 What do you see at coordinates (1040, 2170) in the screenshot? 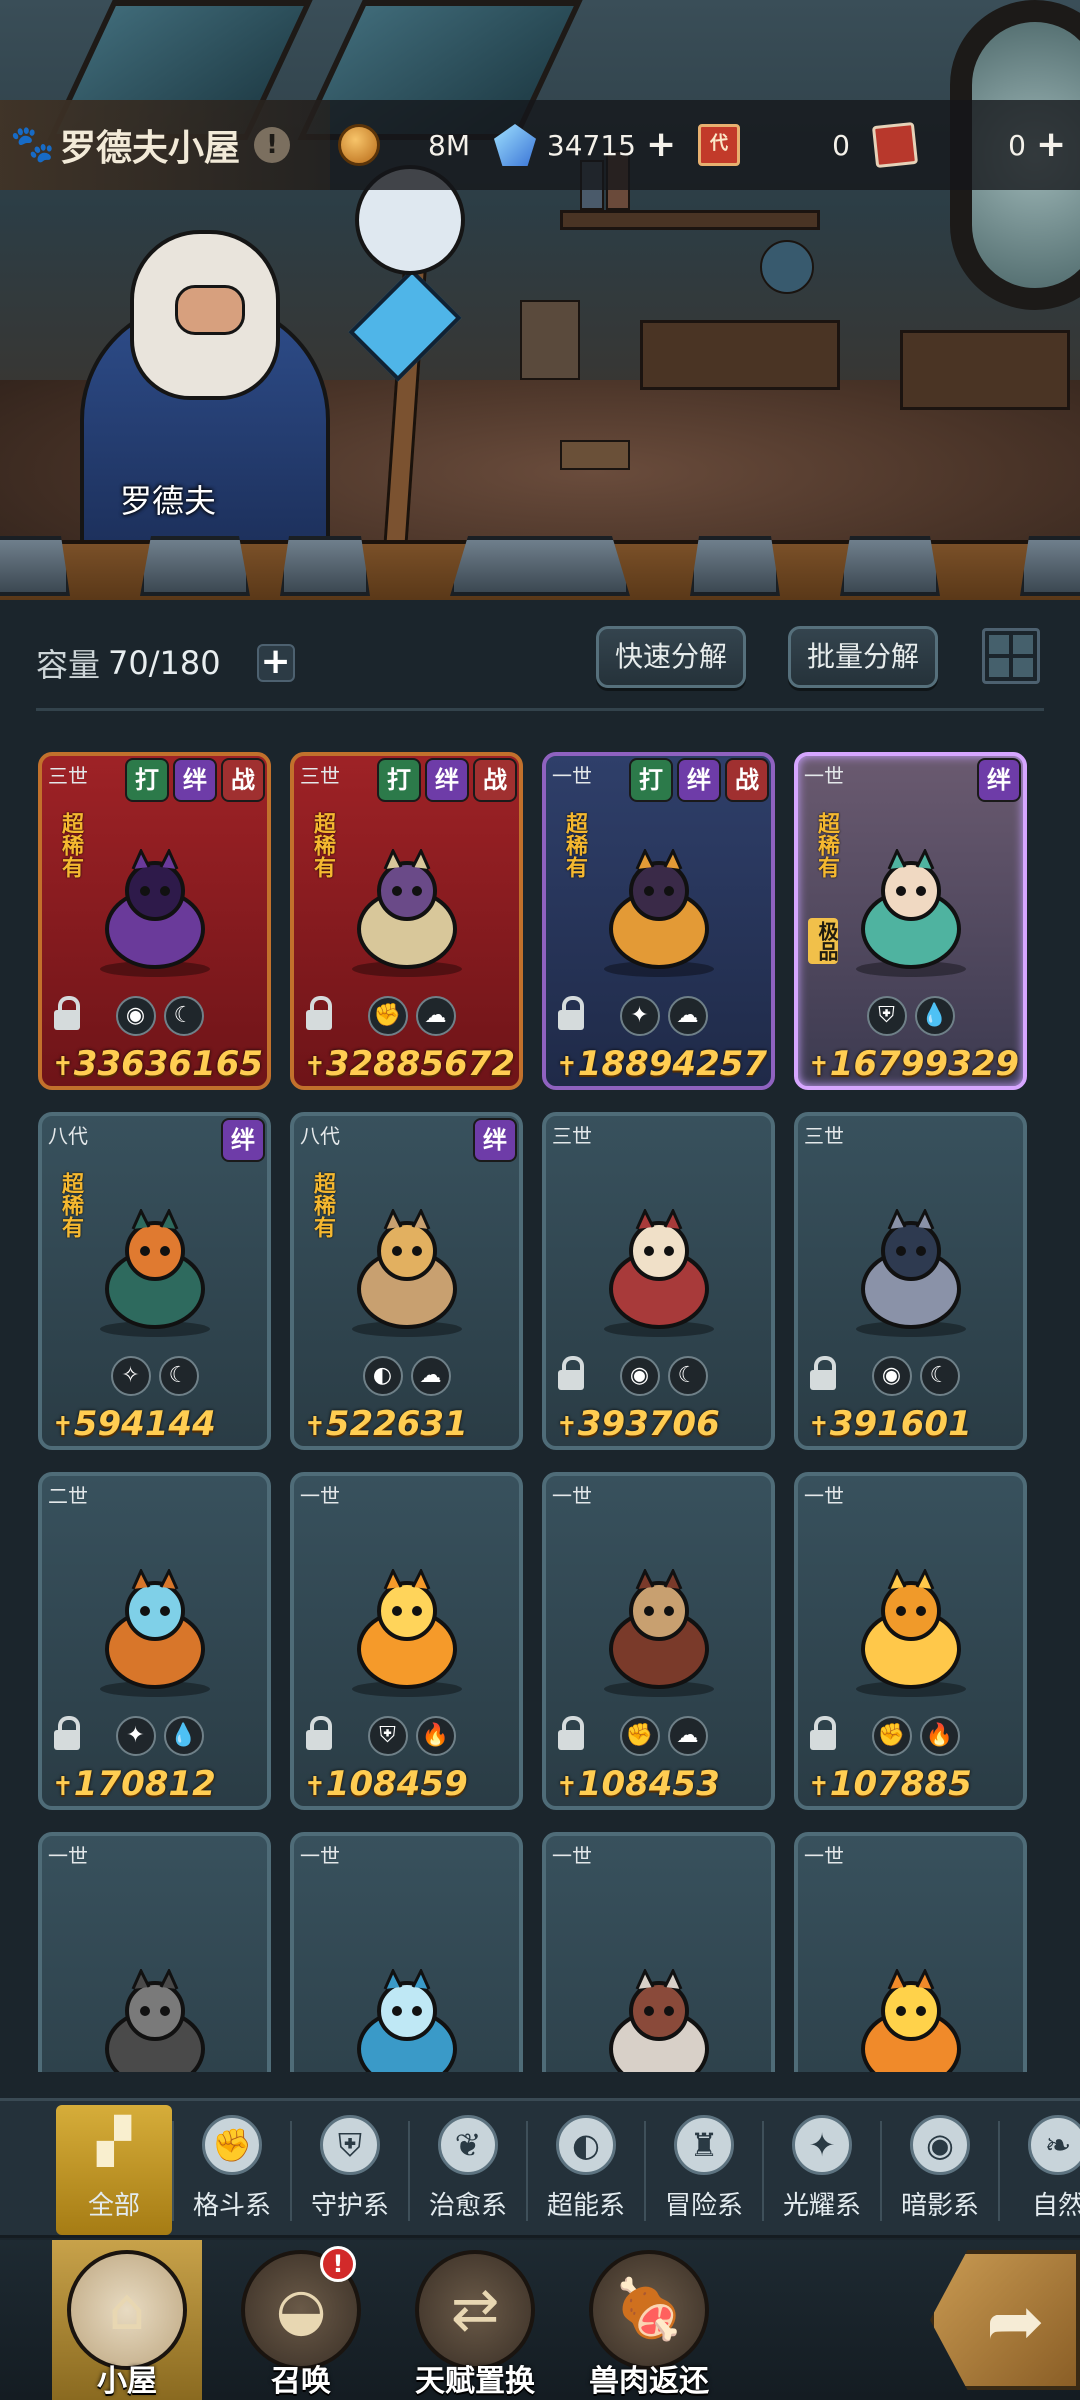
I see `category-tab-nature: ❧ 自然` at bounding box center [1040, 2170].